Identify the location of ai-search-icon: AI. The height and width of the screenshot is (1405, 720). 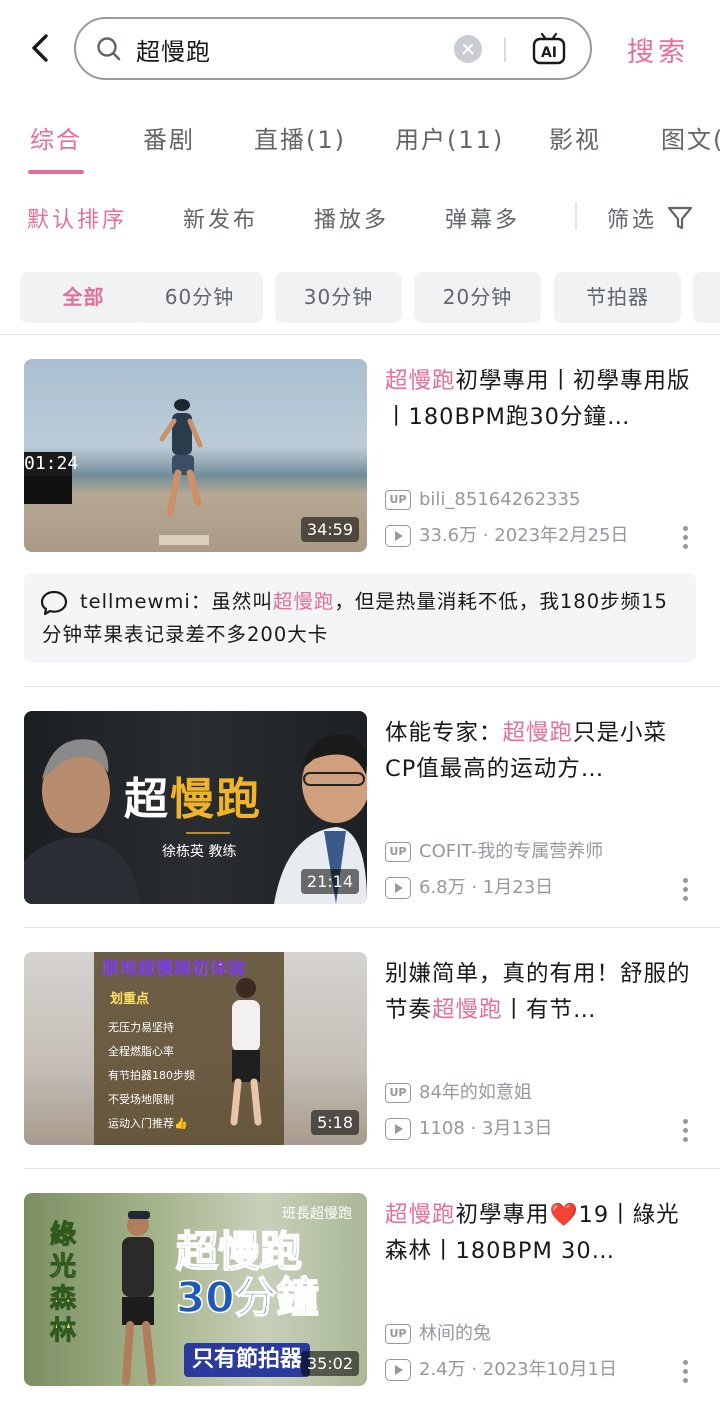
(549, 49).